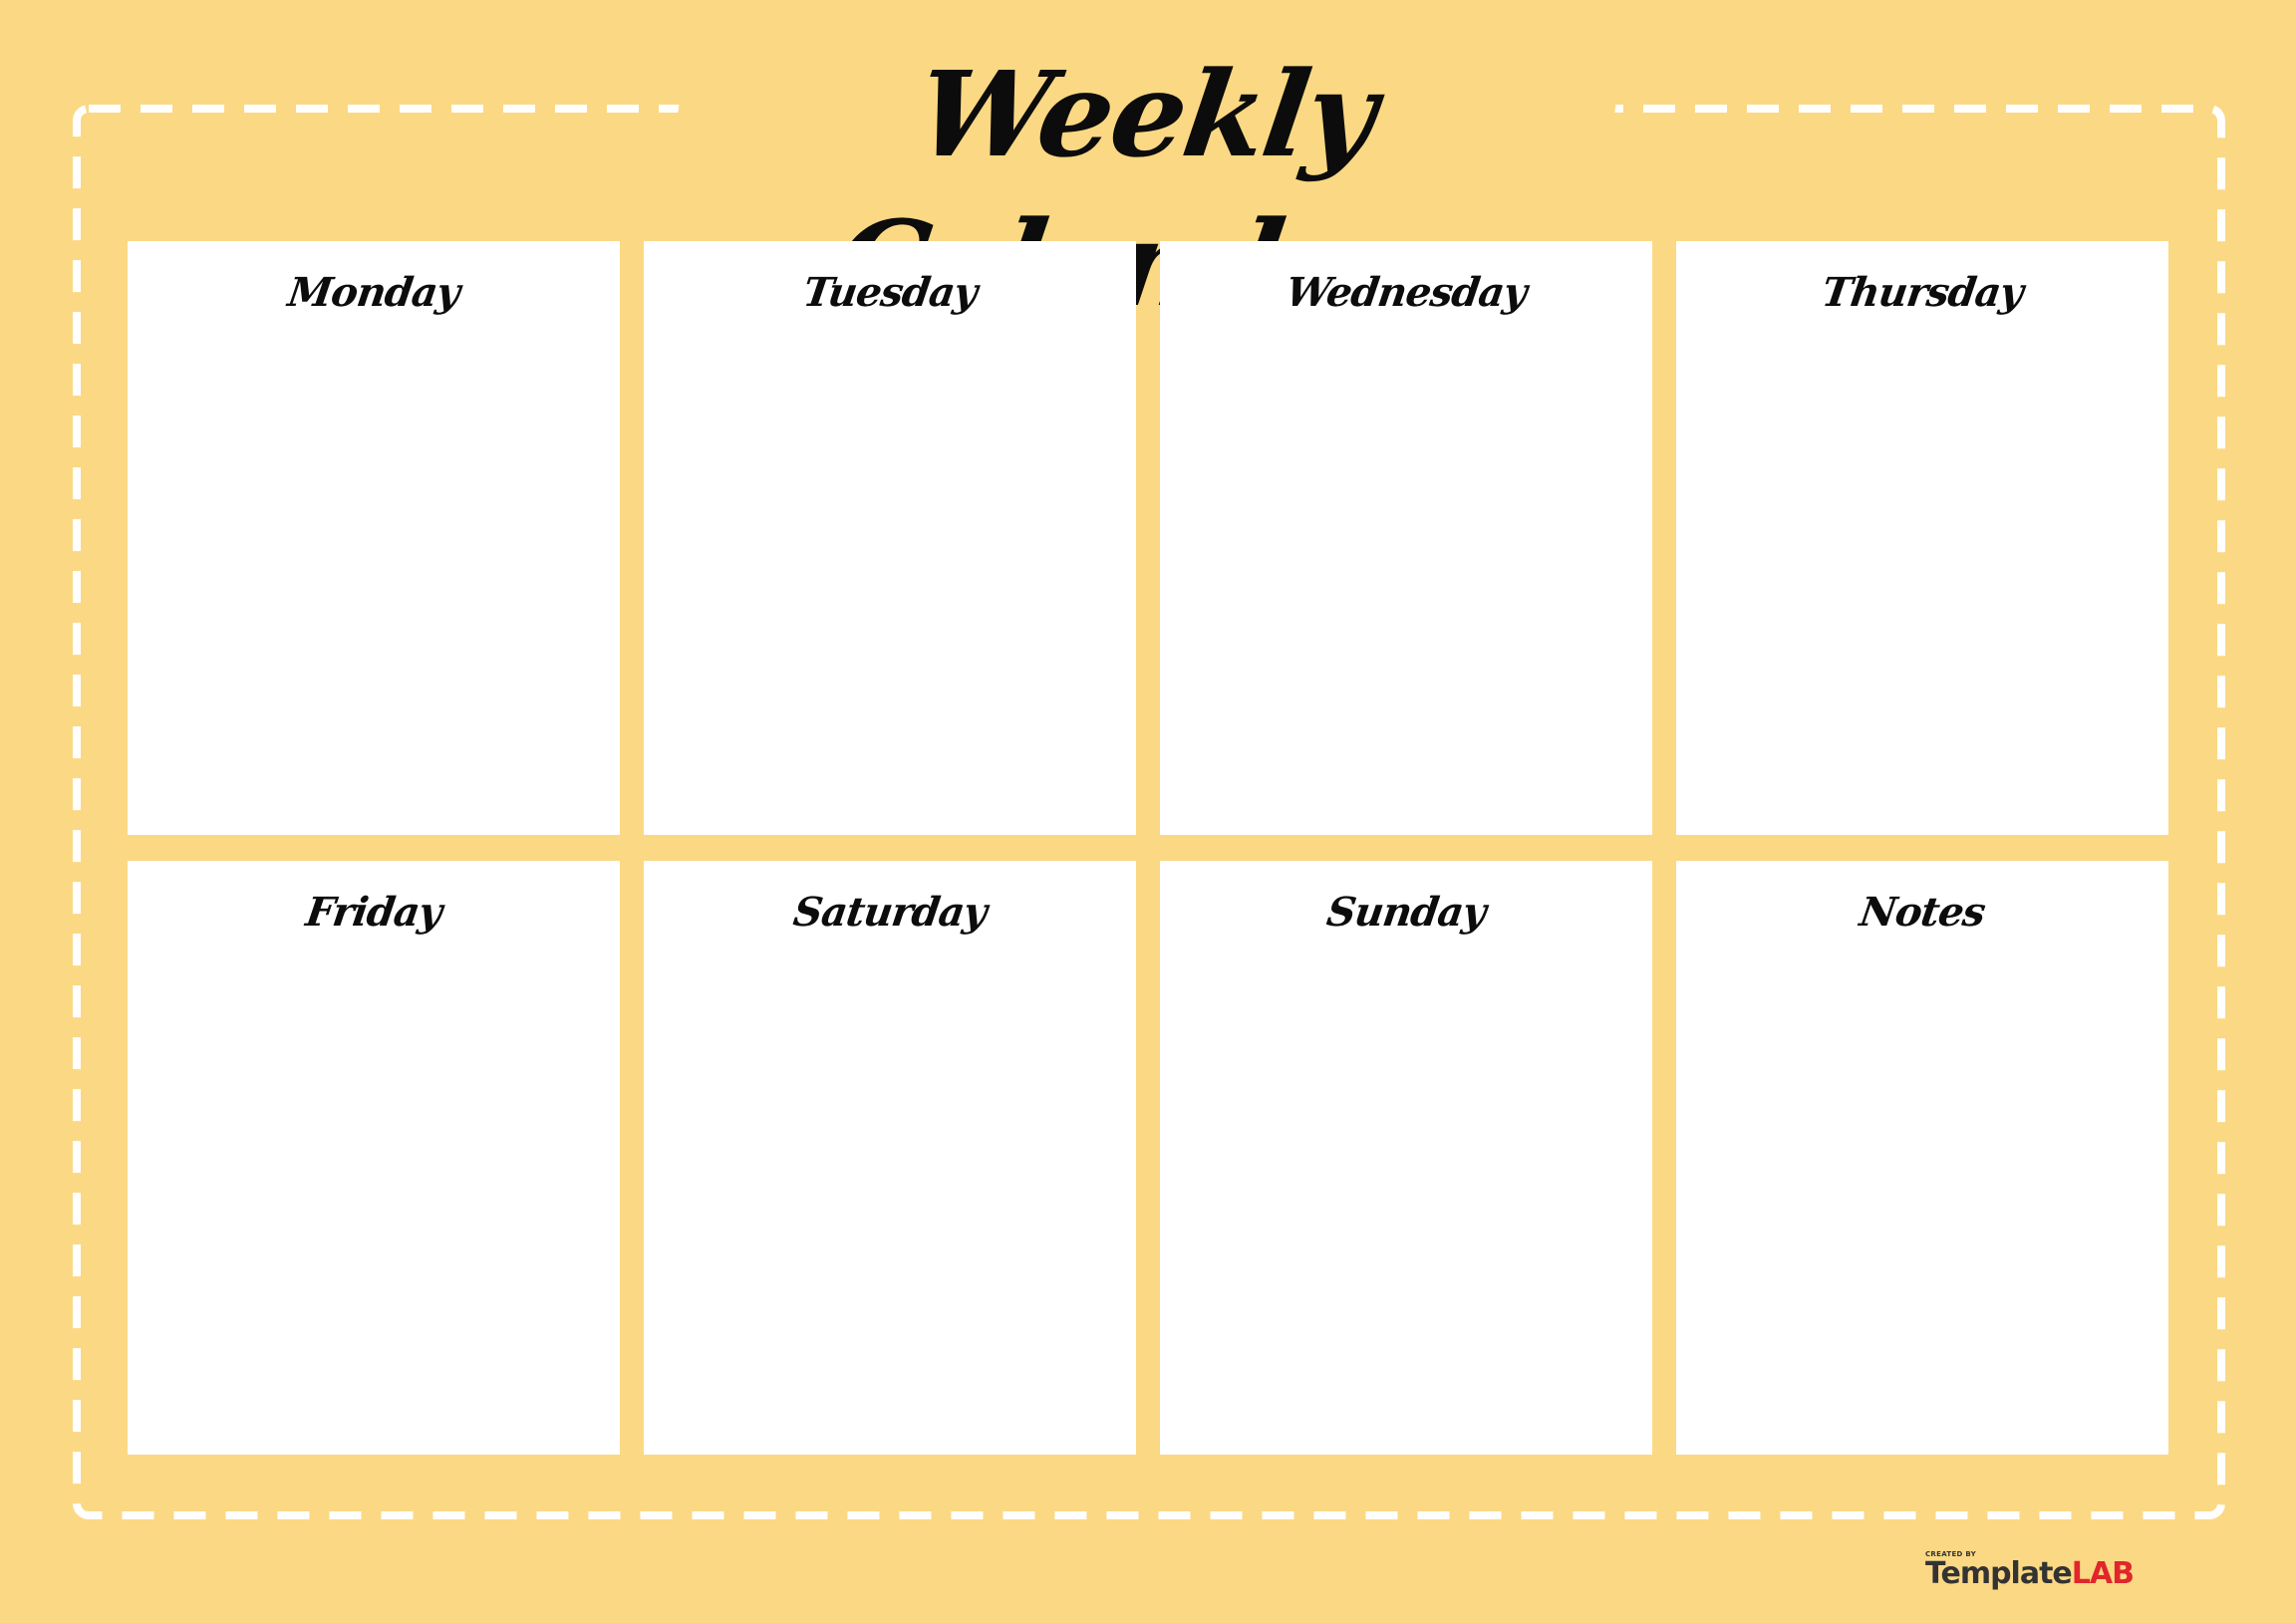  I want to click on day-panel-thursday: Thursday, so click(1922, 538).